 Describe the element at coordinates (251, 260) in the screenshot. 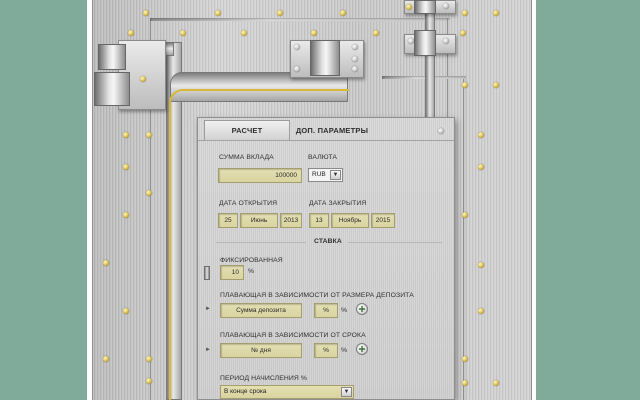

I see `fixed-rate-label: ФИКСИРОВАННАЯ` at that location.